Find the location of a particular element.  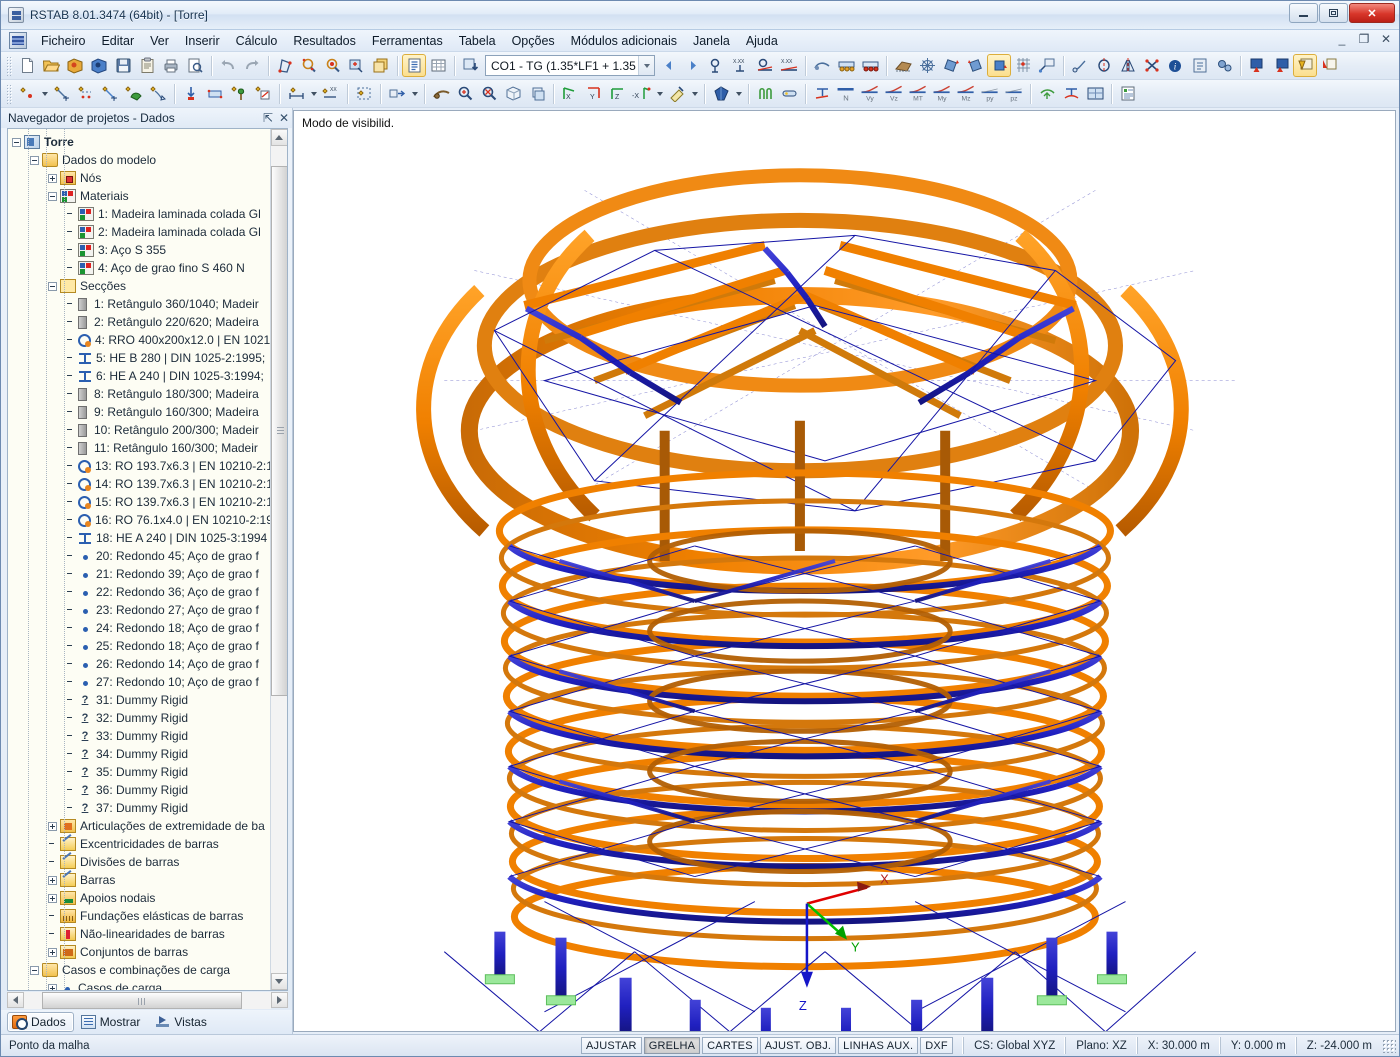

tree-item: 22: Redondo 36; Aço de grao f is located at coordinates (141, 592).